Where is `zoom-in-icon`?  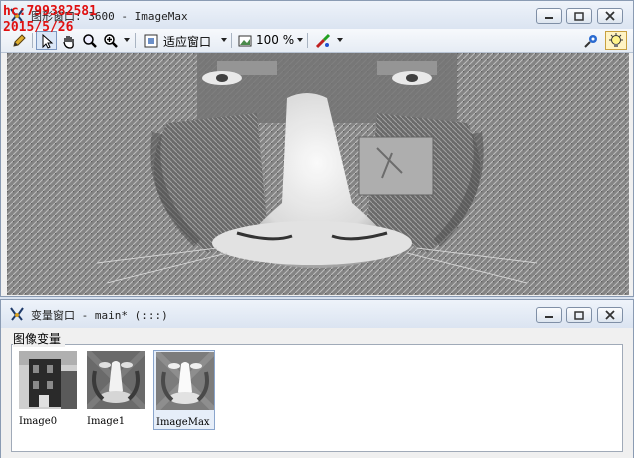
zoom-in-icon is located at coordinates (111, 40).